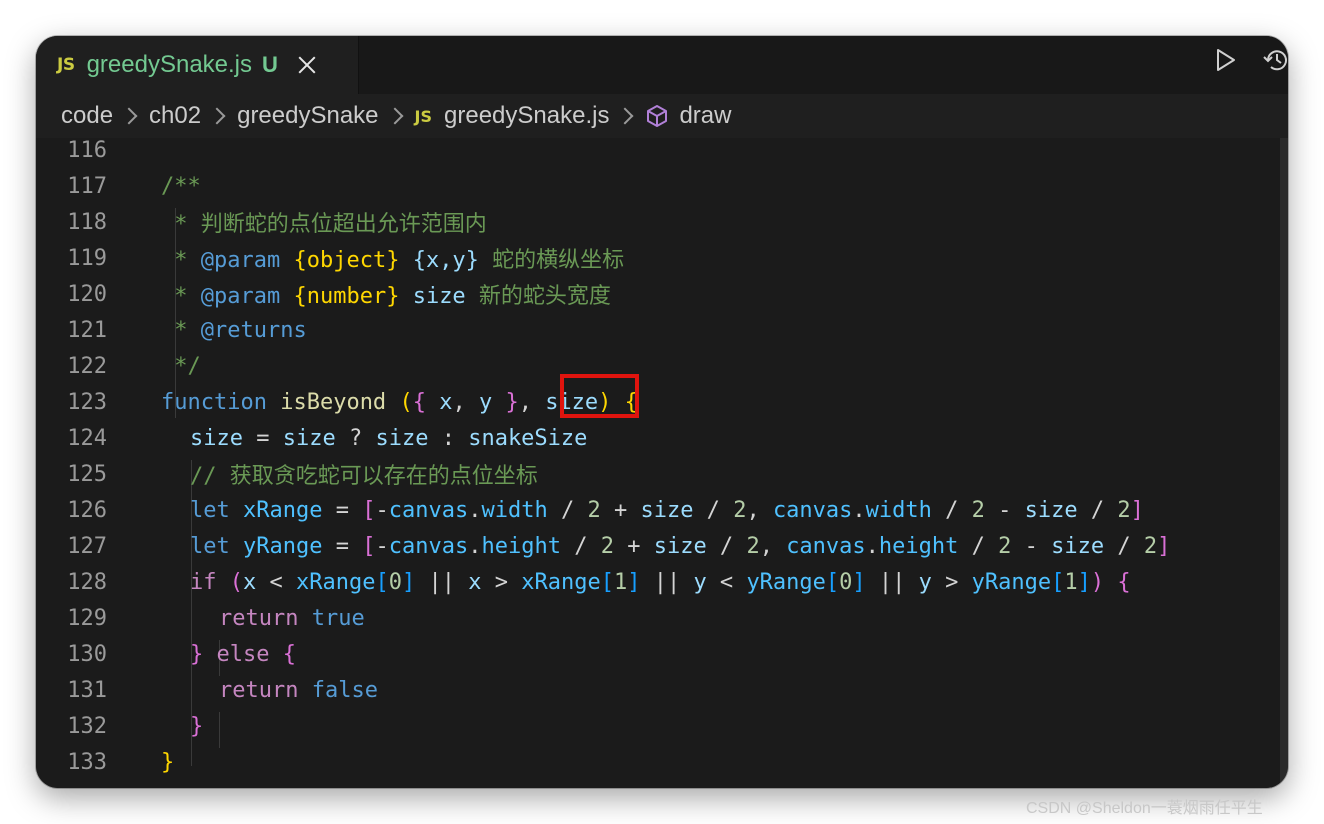 The image size is (1324, 824). Describe the element at coordinates (87, 726) in the screenshot. I see `line-number: 132` at that location.